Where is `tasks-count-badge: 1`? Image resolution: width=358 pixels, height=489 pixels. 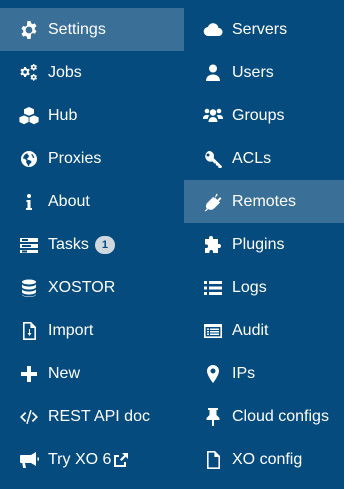
tasks-count-badge: 1 is located at coordinates (104, 244).